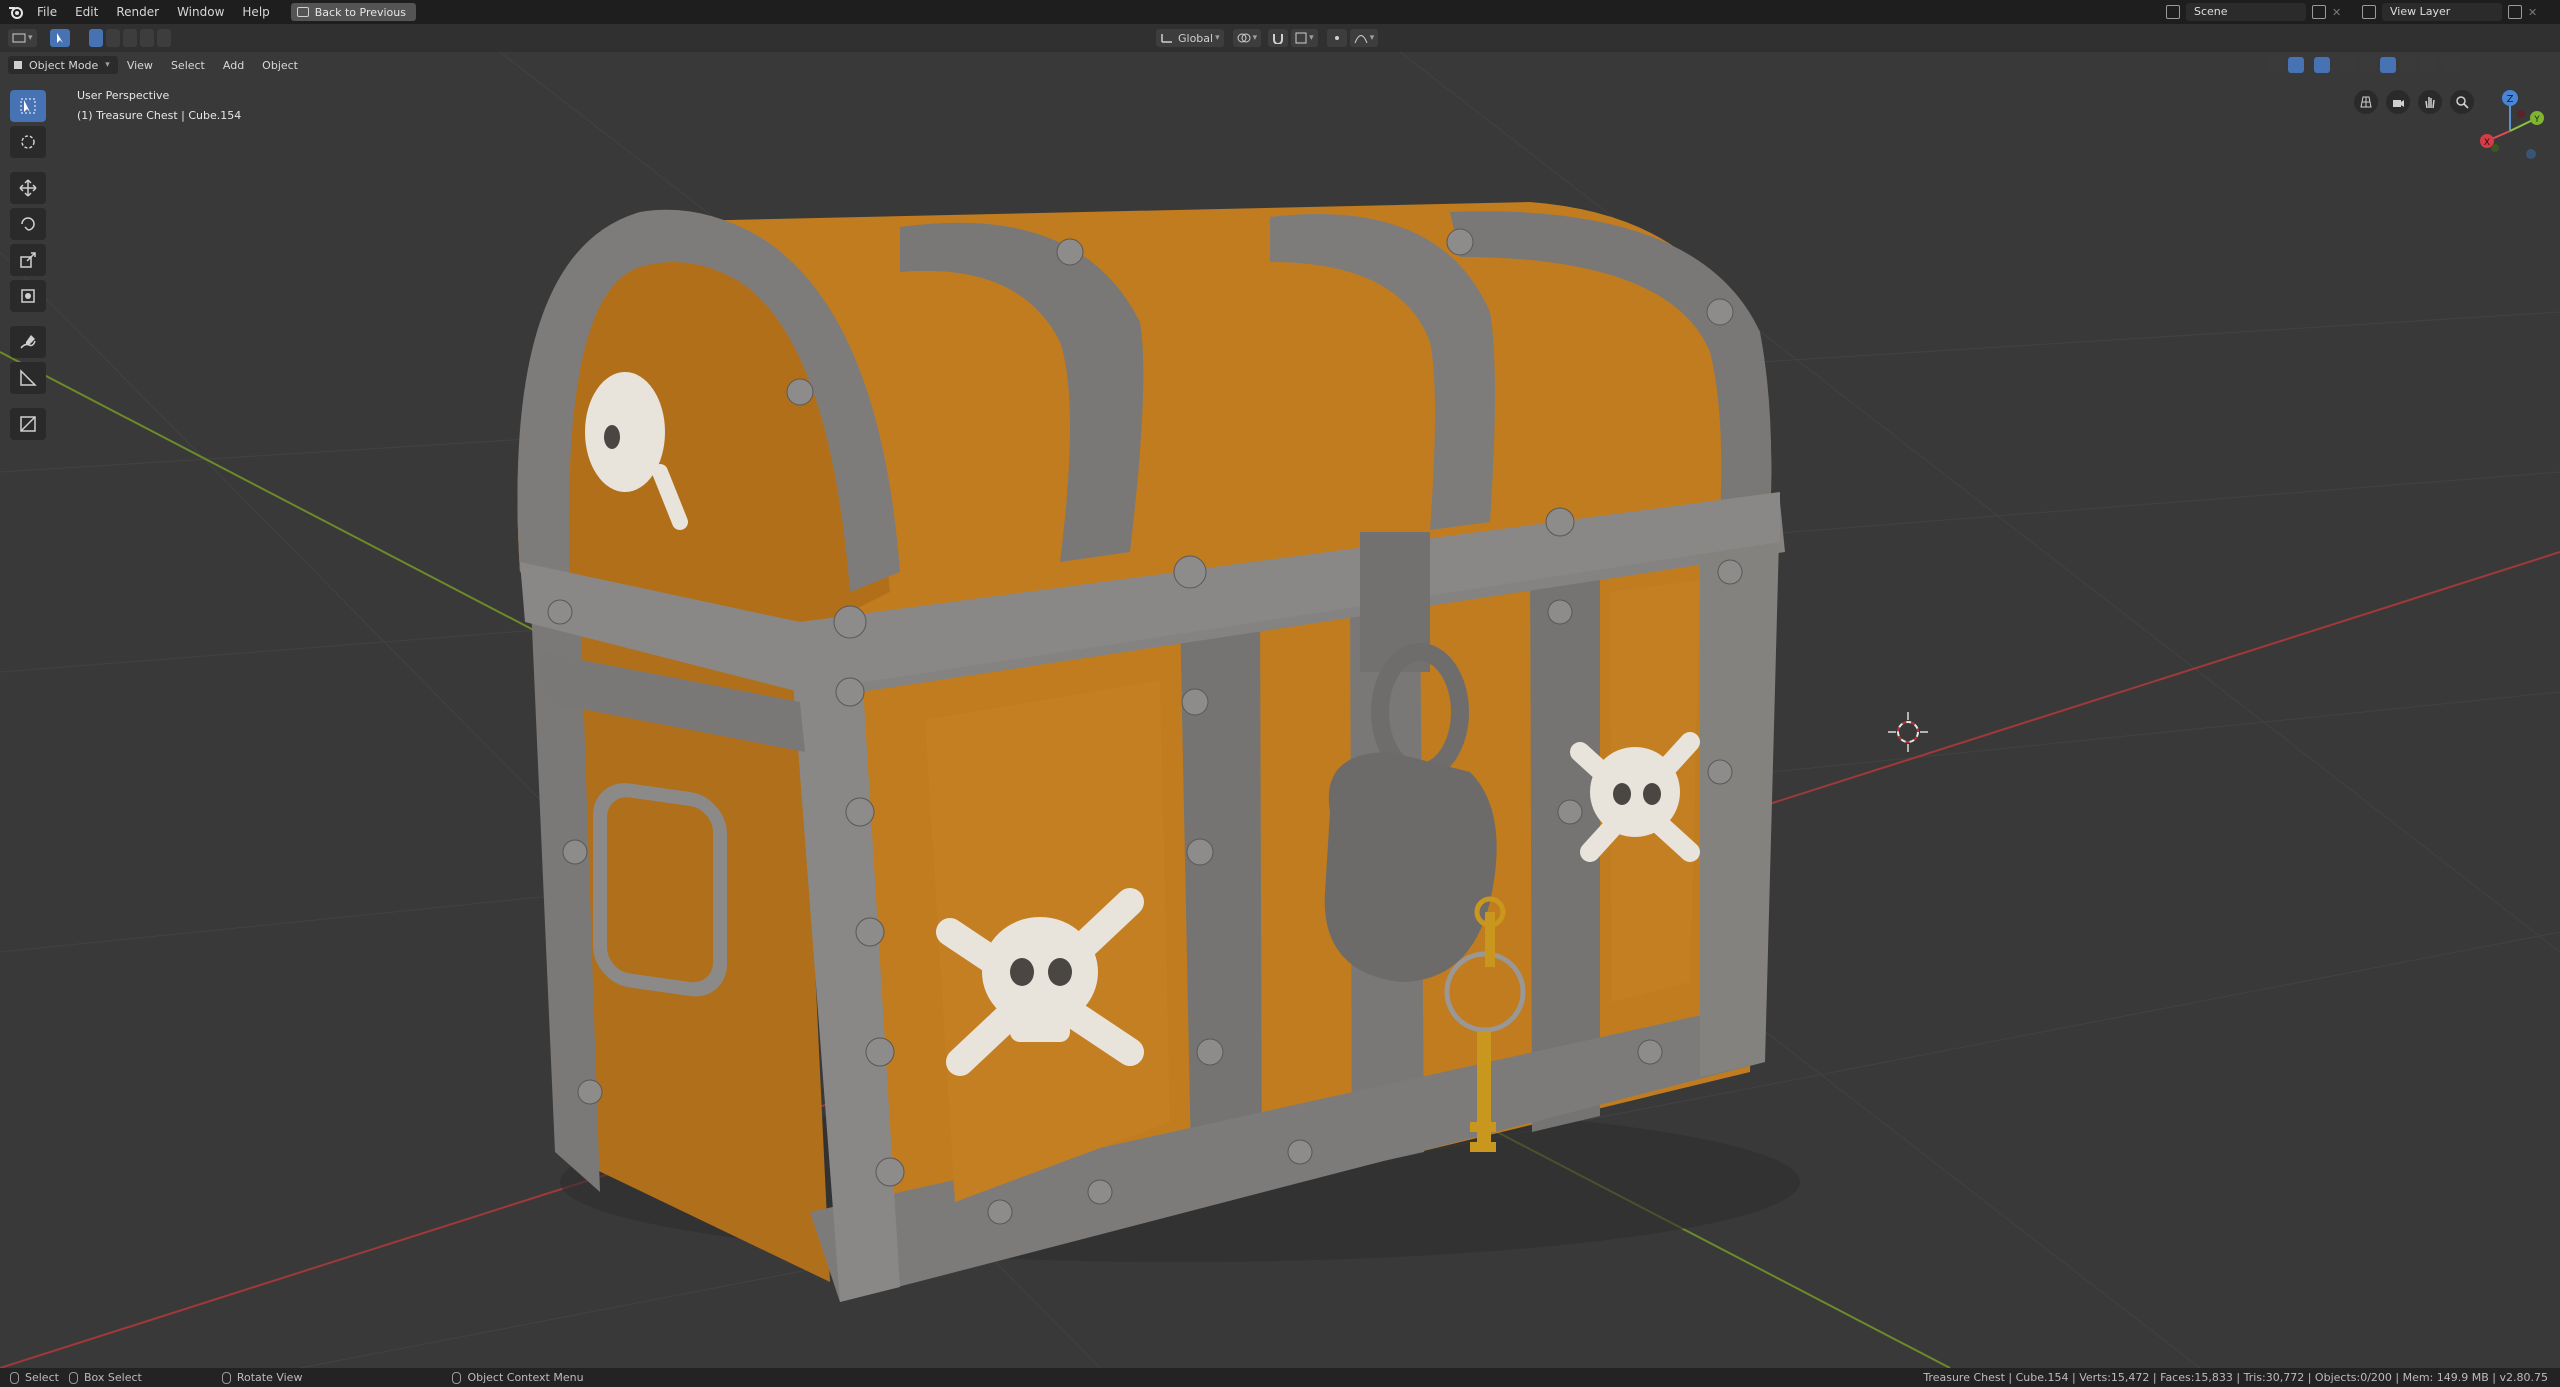  Describe the element at coordinates (2414, 102) in the screenshot. I see `navigation-buttons` at that location.